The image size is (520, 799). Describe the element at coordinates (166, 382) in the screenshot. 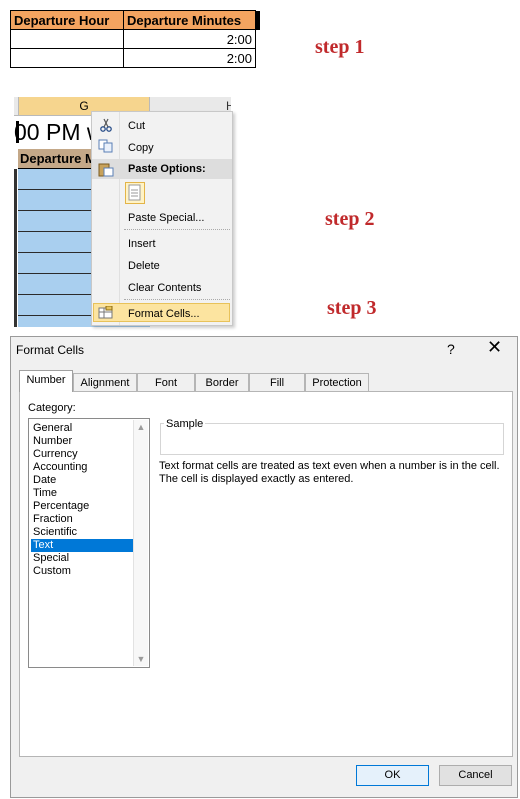

I see `tab-font: Font` at that location.